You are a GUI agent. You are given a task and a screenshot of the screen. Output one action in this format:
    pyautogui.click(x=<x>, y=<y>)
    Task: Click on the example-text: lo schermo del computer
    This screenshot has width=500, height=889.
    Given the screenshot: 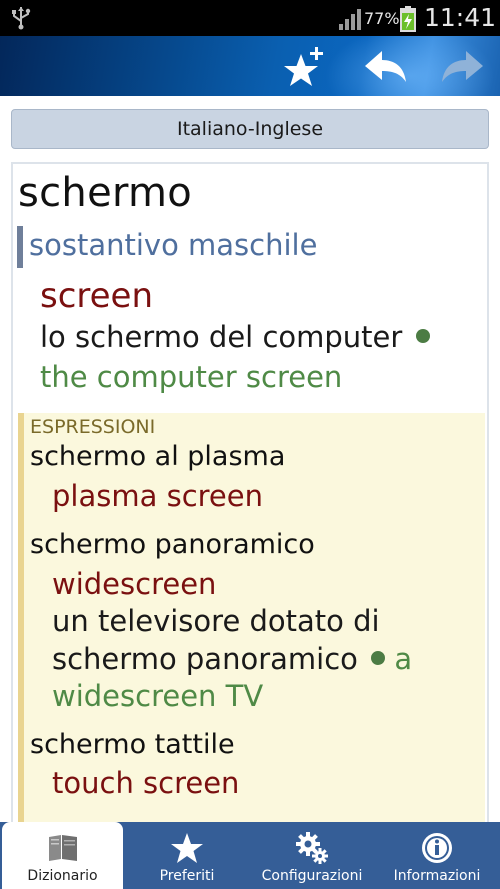 What is the action you would take?
    pyautogui.click(x=221, y=337)
    